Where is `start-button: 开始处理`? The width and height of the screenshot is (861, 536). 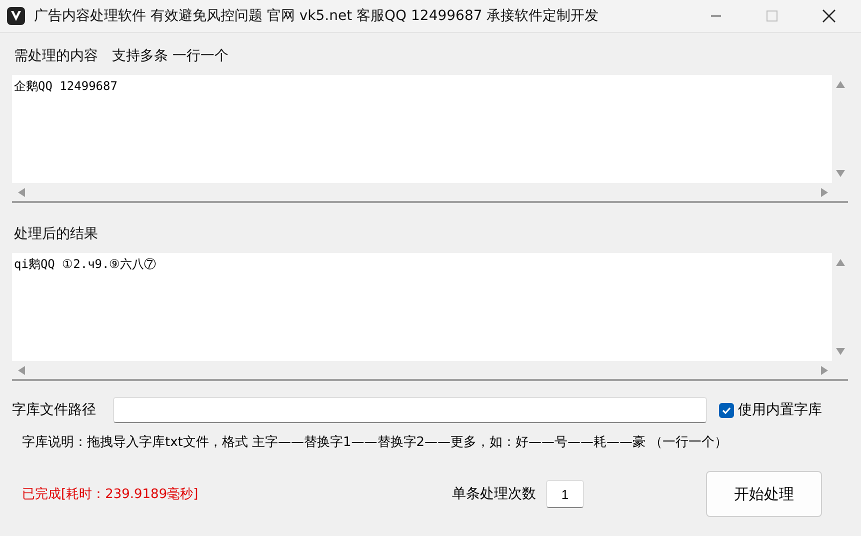 start-button: 开始处理 is located at coordinates (764, 494).